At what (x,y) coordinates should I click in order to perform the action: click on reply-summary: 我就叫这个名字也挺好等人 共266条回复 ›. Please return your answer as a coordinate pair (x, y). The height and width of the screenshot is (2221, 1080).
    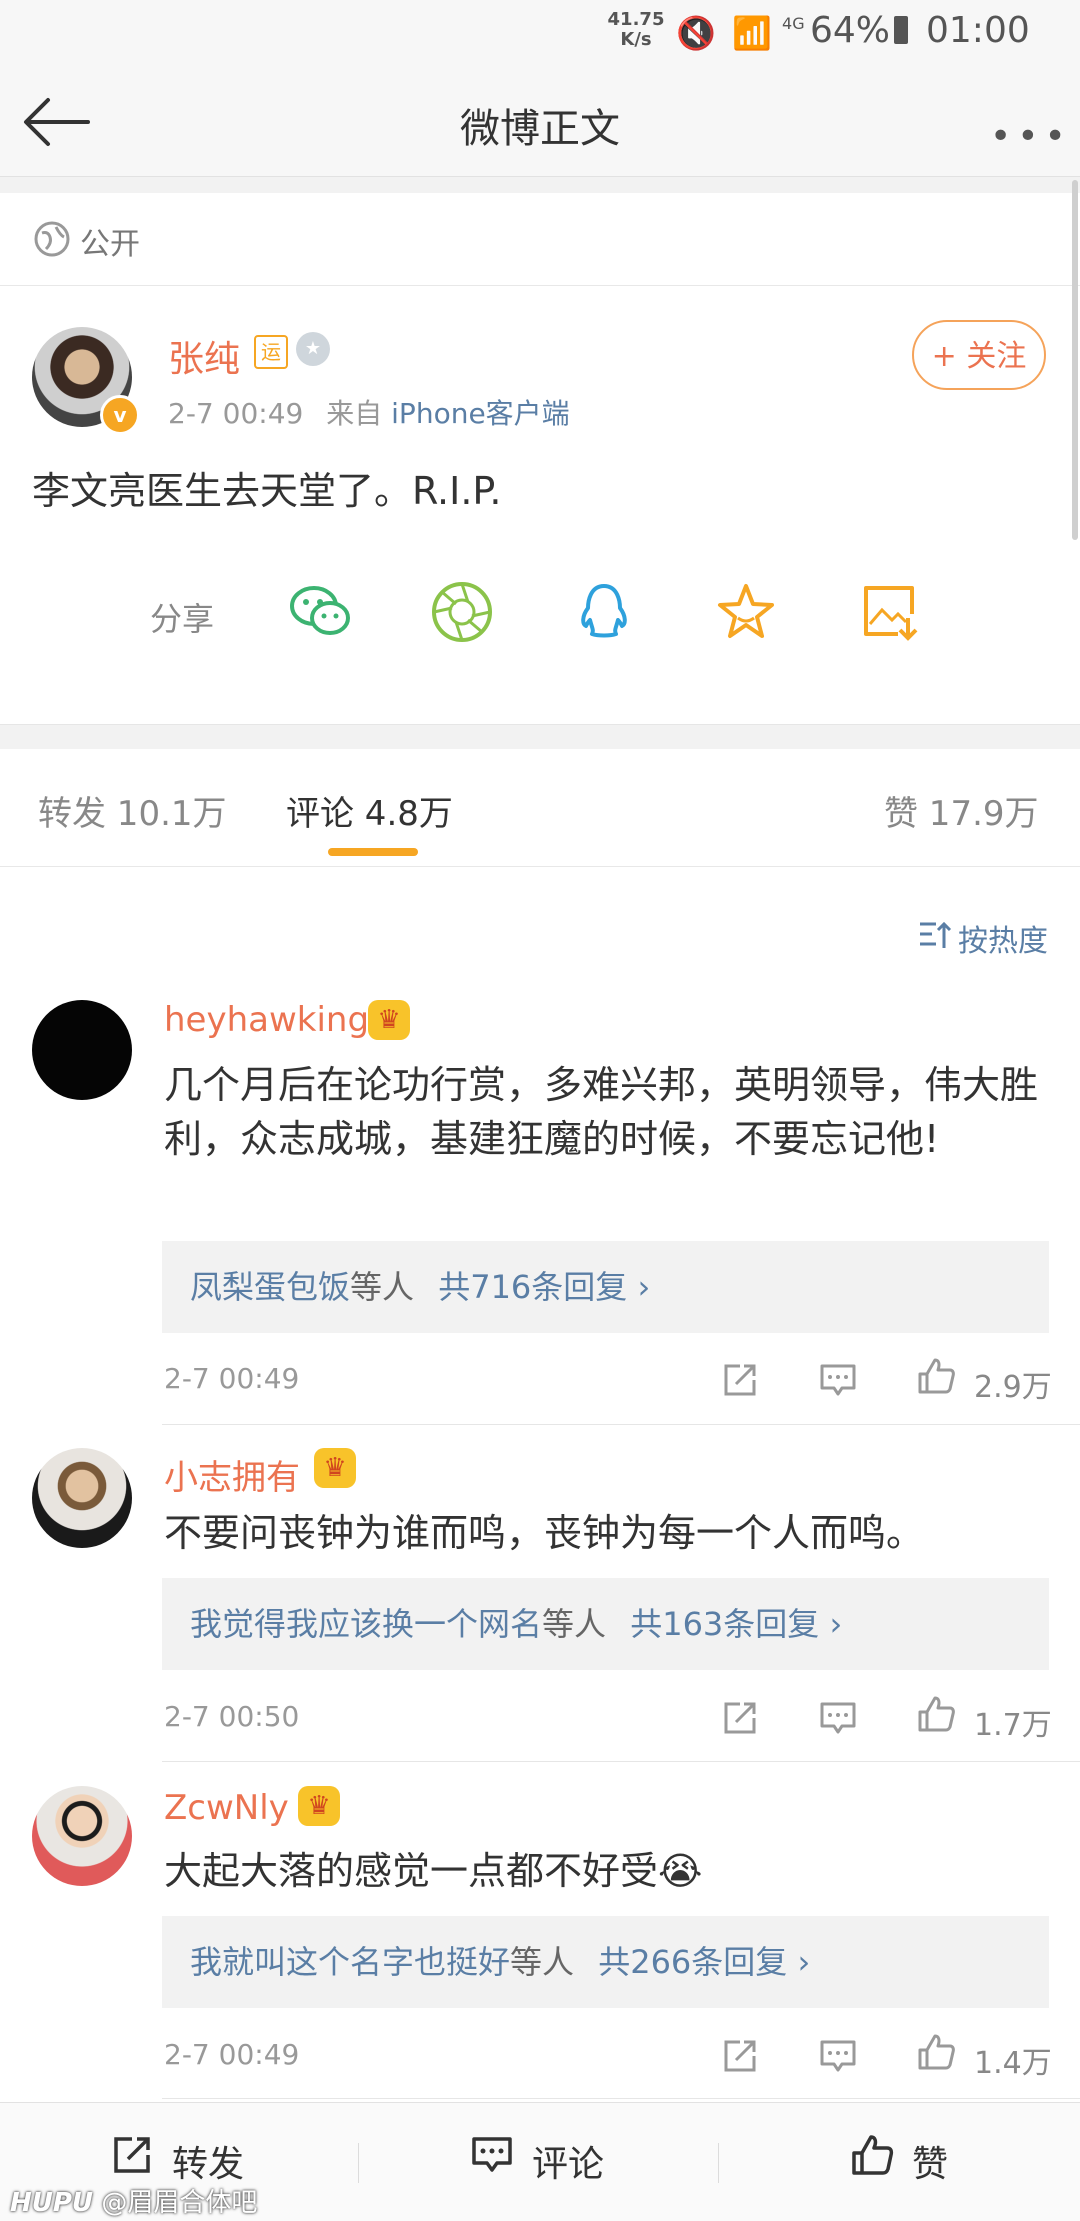
    Looking at the image, I should click on (605, 1962).